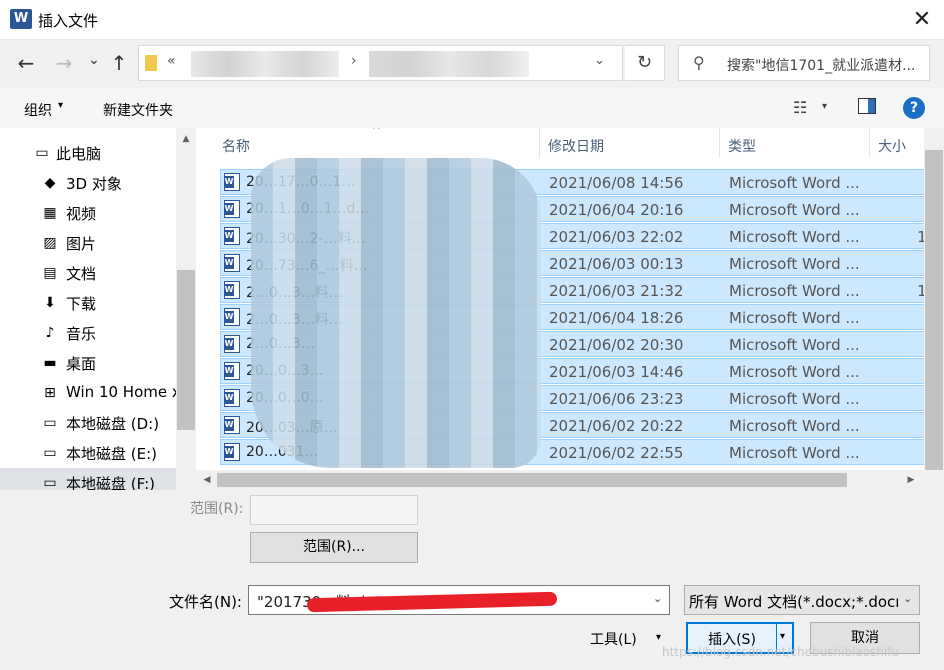 This screenshot has height=670, width=944. Describe the element at coordinates (64, 63) in the screenshot. I see `forward-arrow-icon: →` at that location.